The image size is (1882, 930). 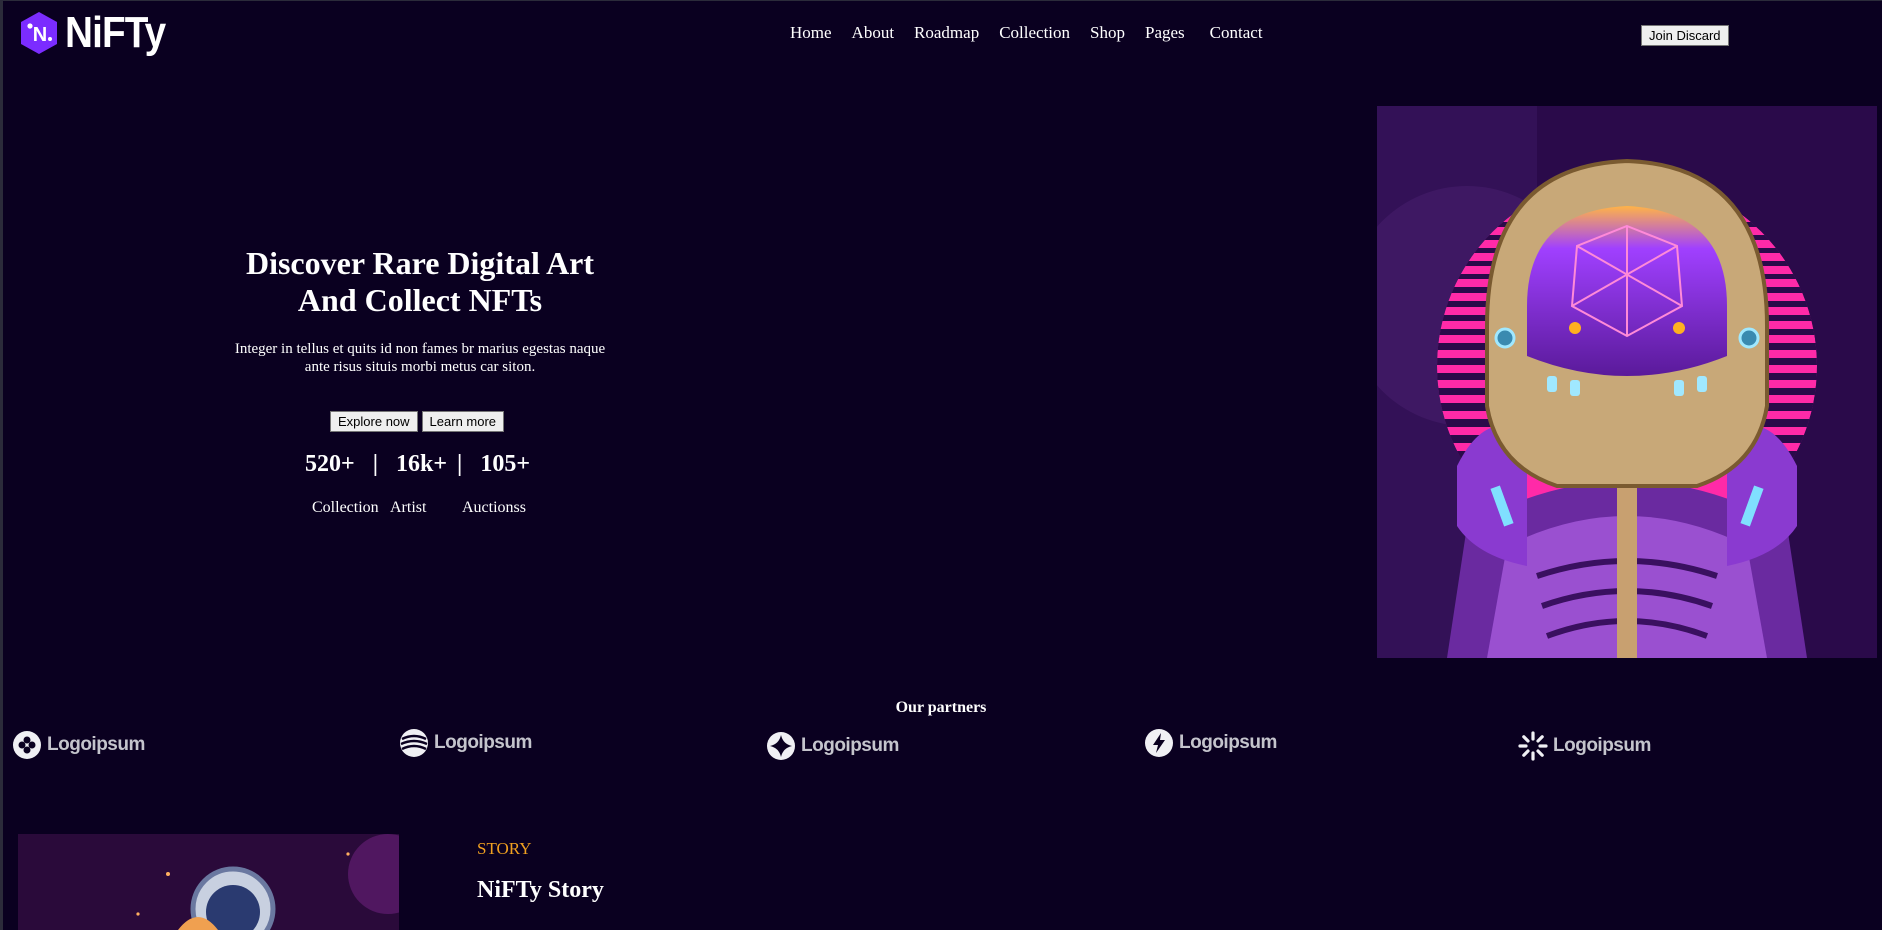 What do you see at coordinates (420, 263) in the screenshot?
I see `hero-title-line1: Discover Rare Digital Art` at bounding box center [420, 263].